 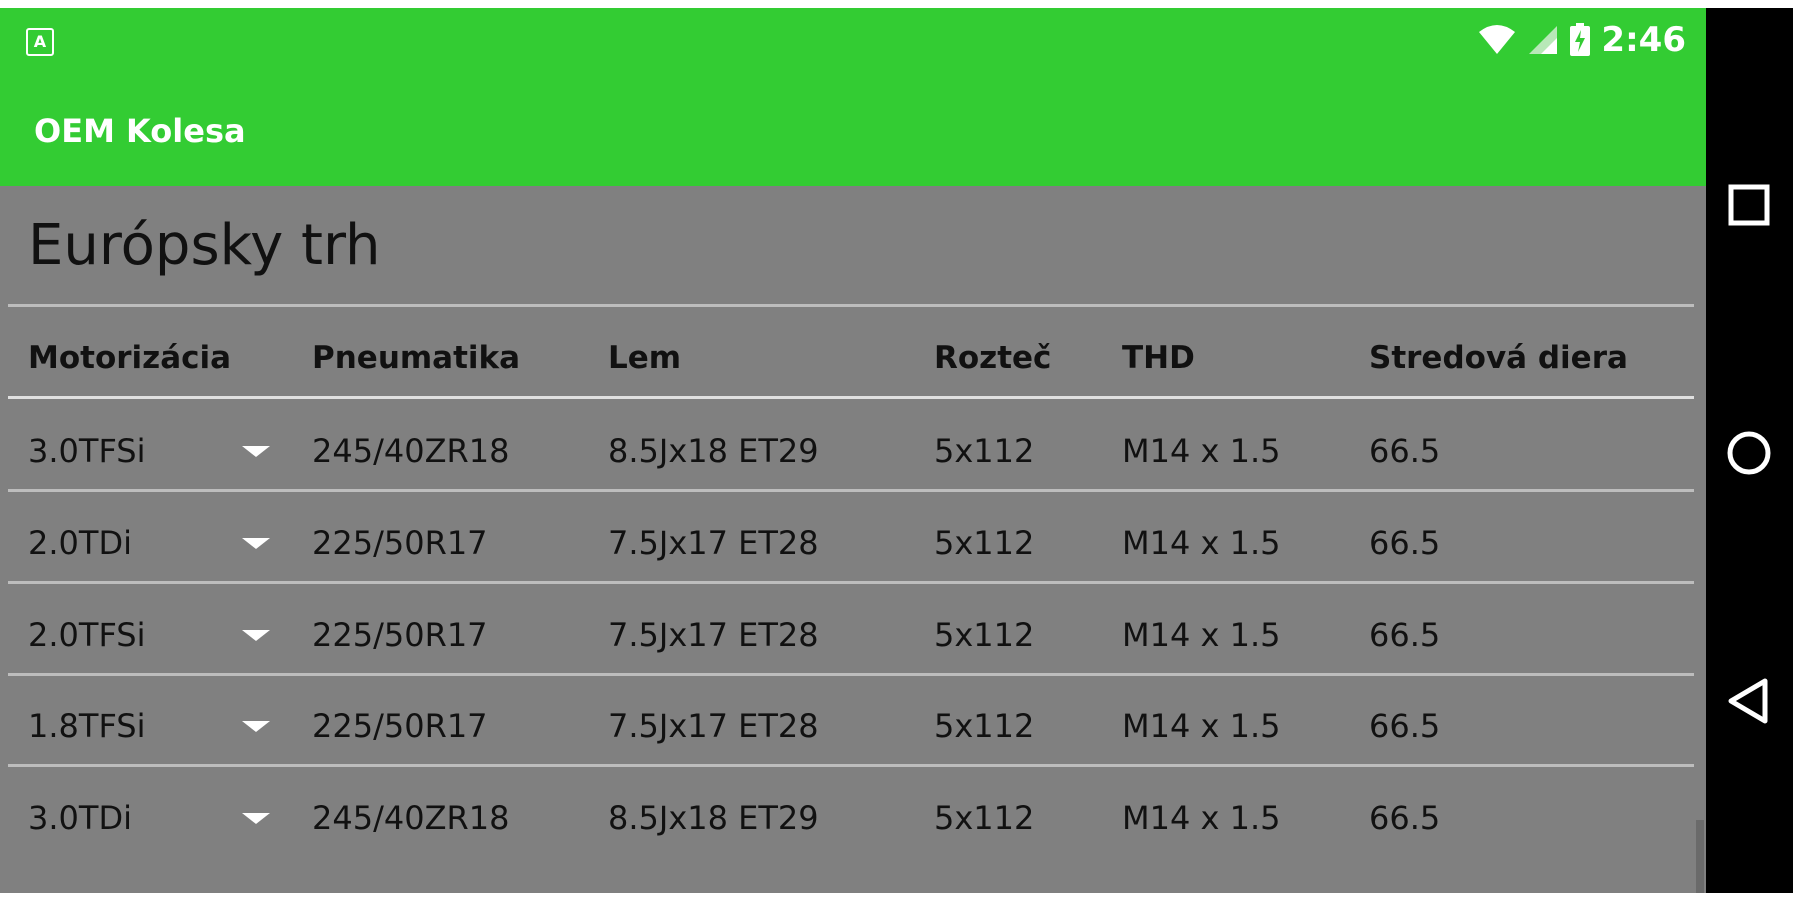 I want to click on column-header: Motorizácia, so click(x=130, y=358).